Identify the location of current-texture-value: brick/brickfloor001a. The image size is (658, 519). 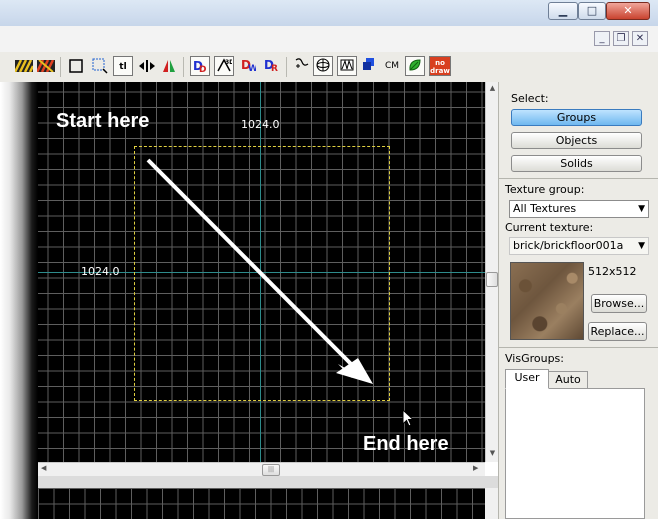
(568, 245).